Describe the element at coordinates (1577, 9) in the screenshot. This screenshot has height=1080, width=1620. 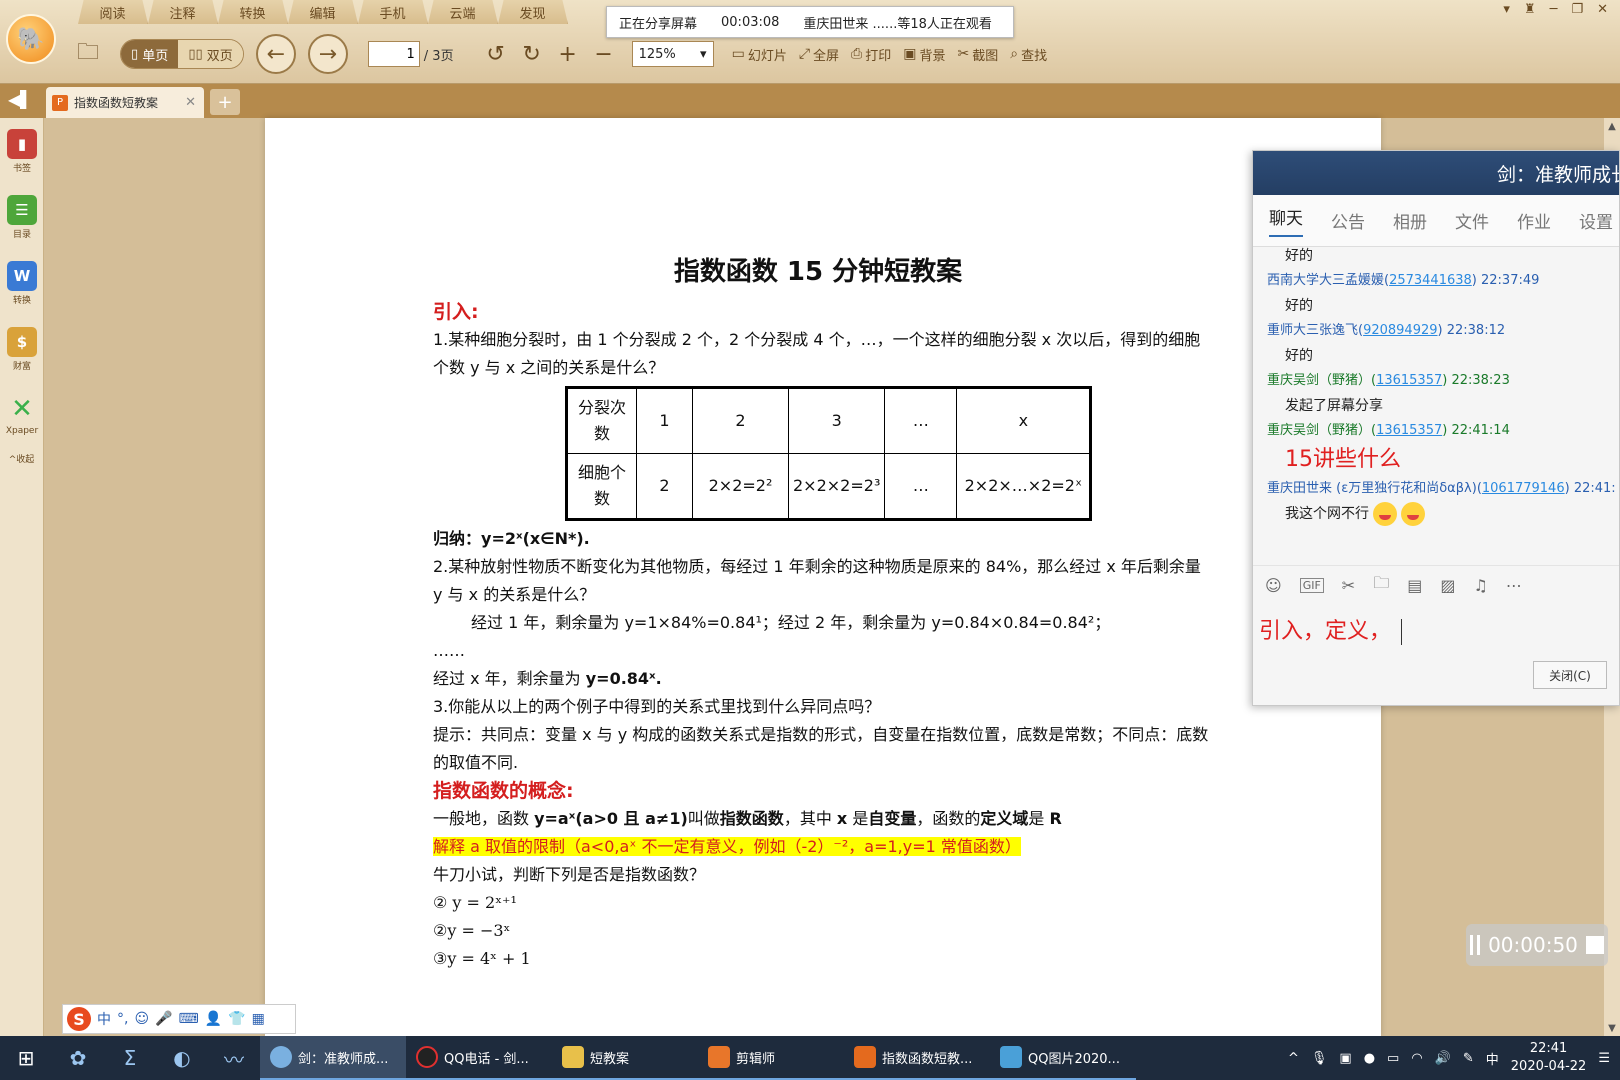
I see `restore-icon: ❐` at that location.